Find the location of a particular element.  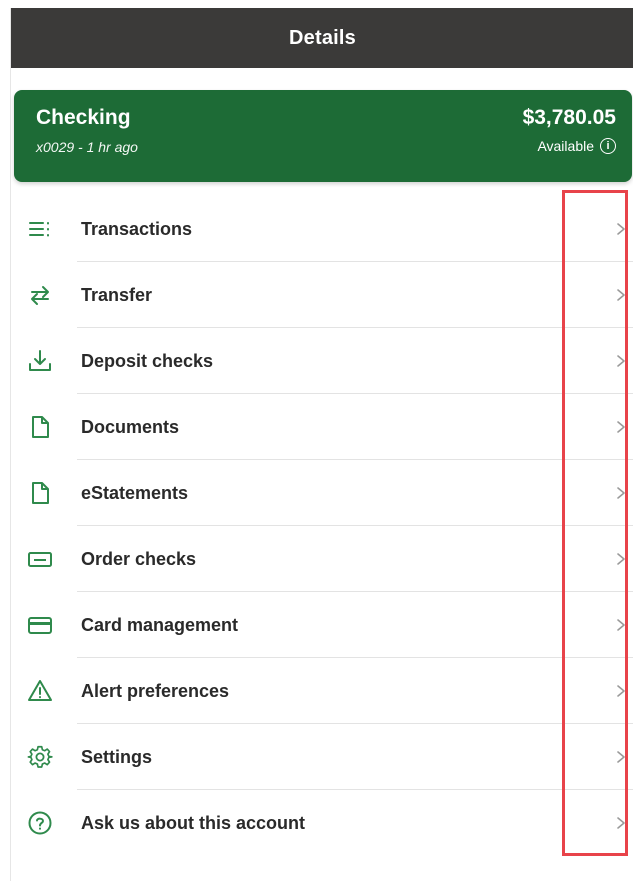

available-balance-label: Available i is located at coordinates (576, 146).